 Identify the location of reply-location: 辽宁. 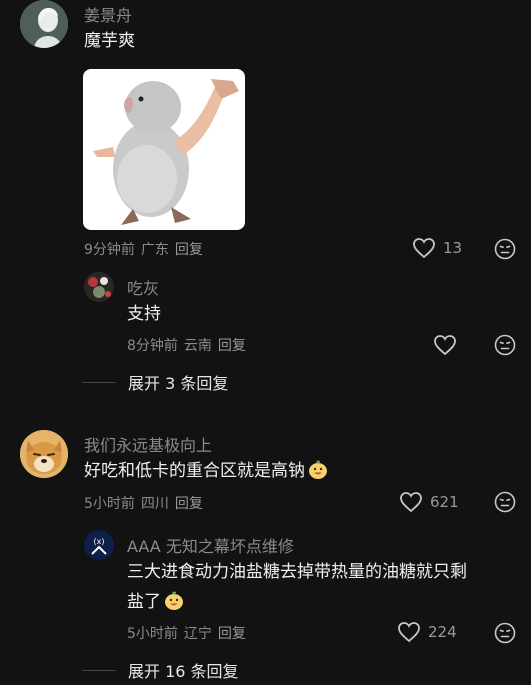
(197, 634).